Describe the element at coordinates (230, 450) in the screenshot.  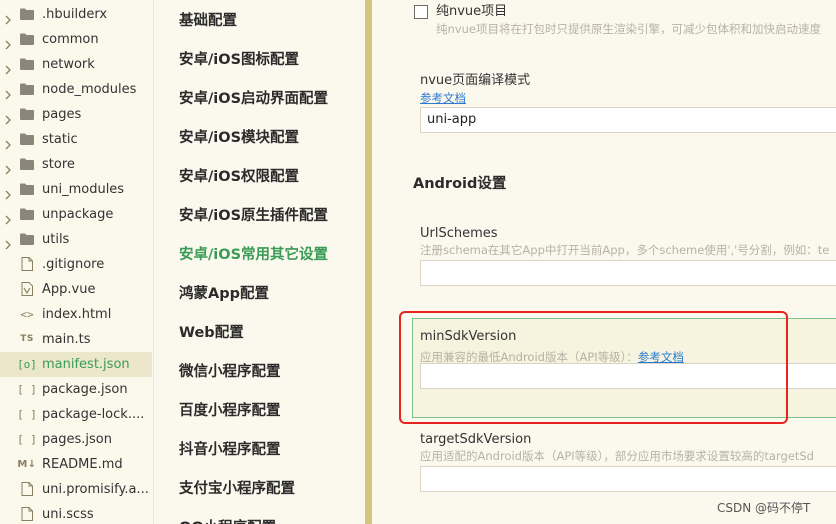
I see `settings-nav-item: 抖音小程序配置` at that location.